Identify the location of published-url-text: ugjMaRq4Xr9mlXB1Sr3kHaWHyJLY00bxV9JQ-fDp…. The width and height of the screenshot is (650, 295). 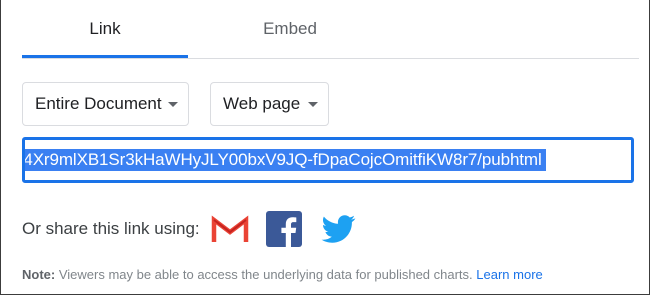
(285, 160).